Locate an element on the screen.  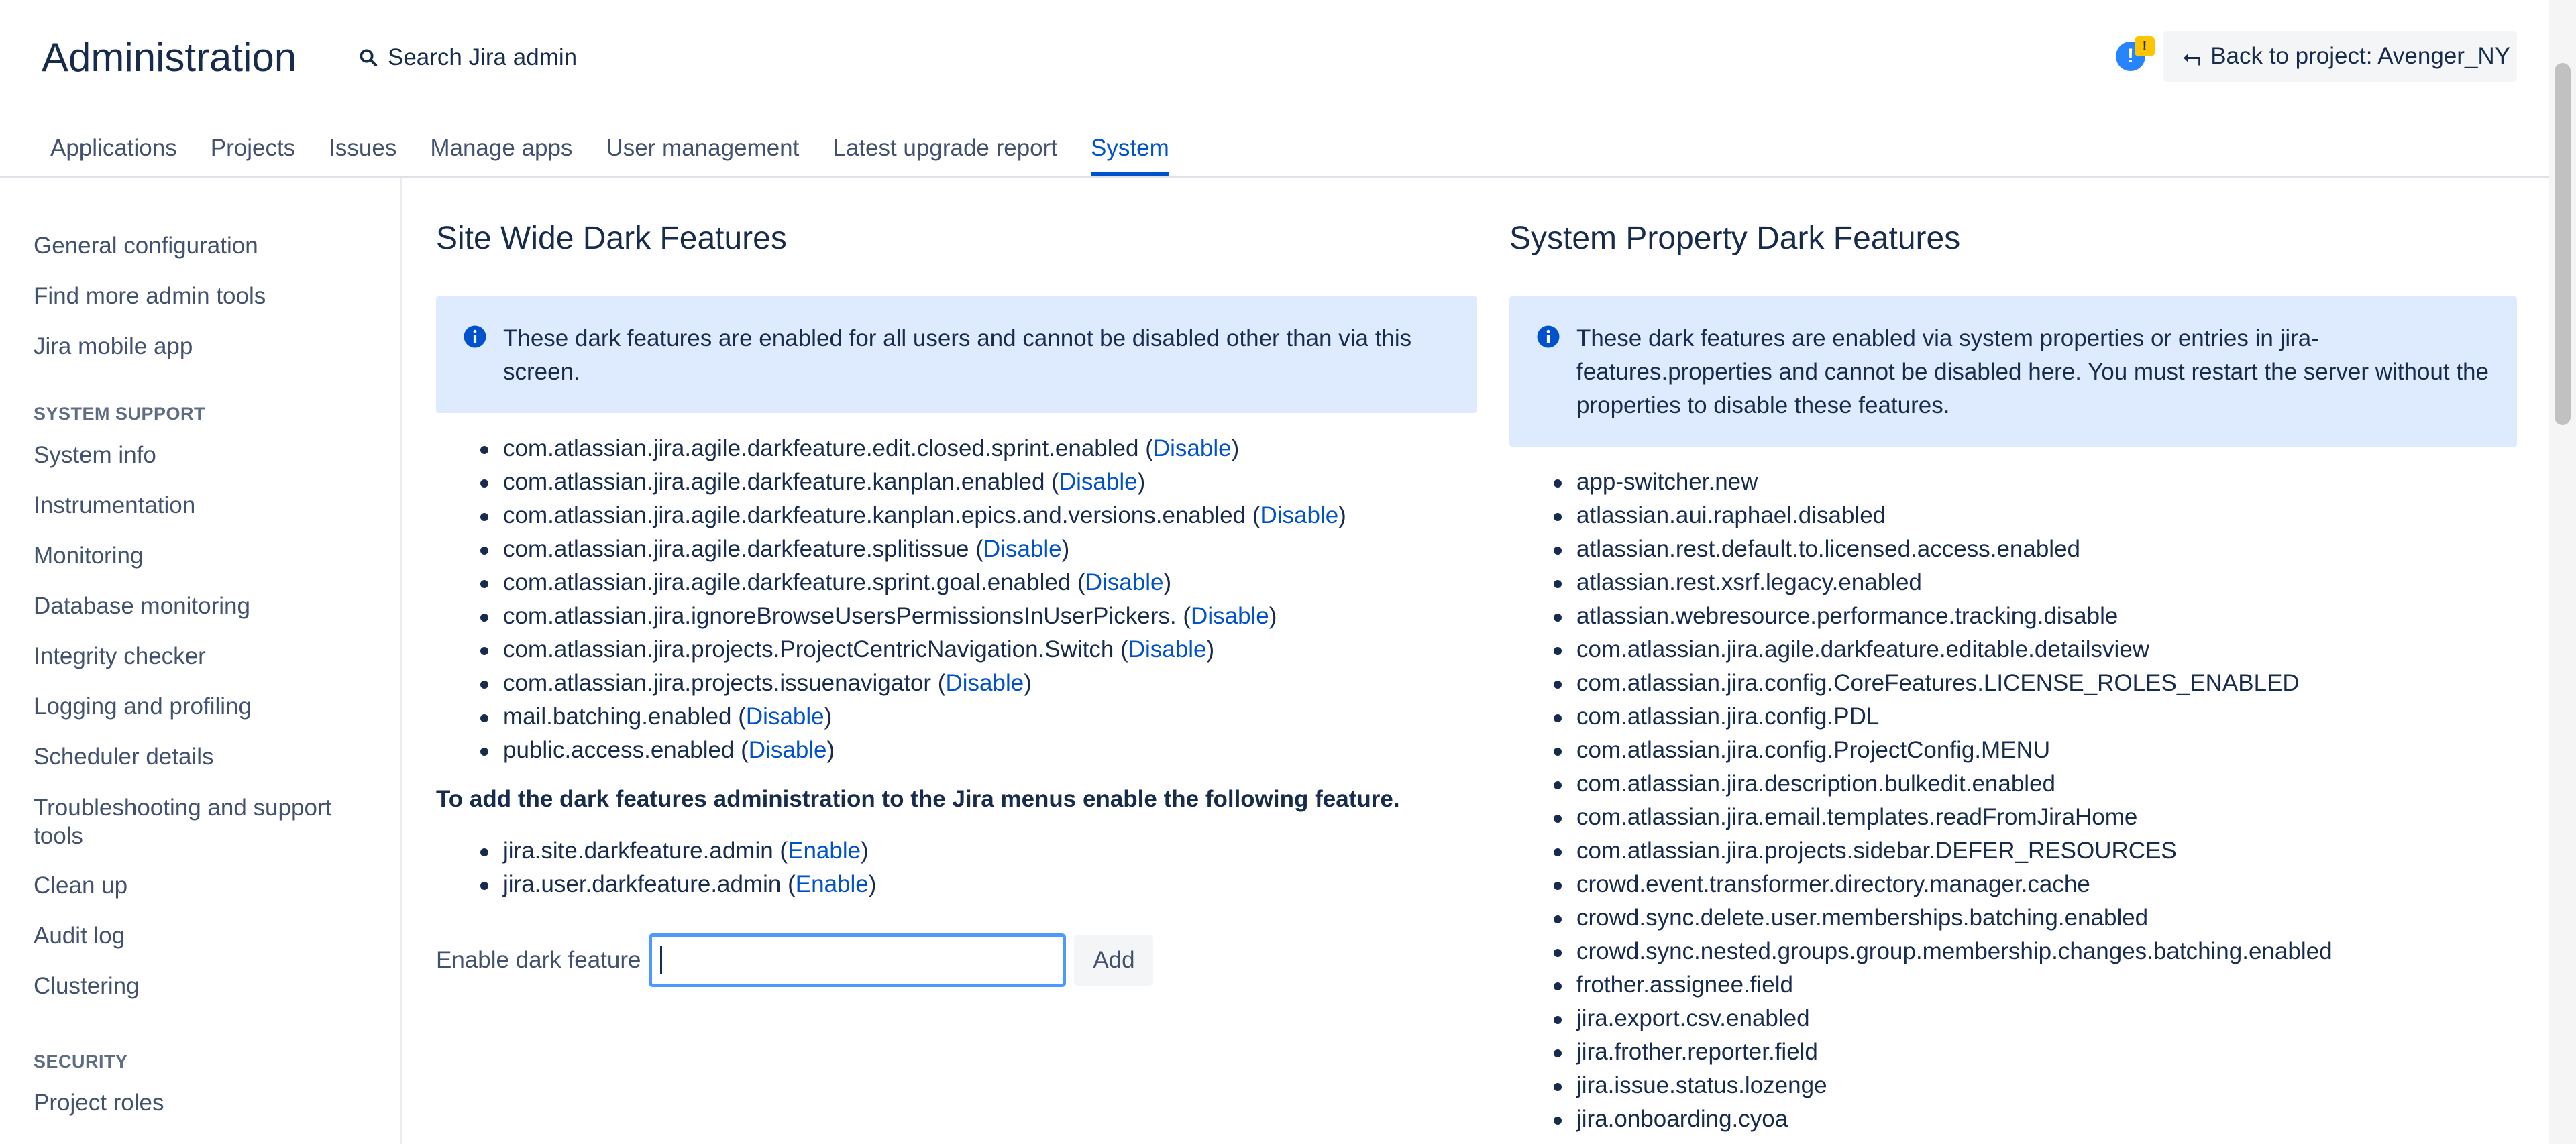
feature-name: app-switcher.new is located at coordinates (1667, 482).